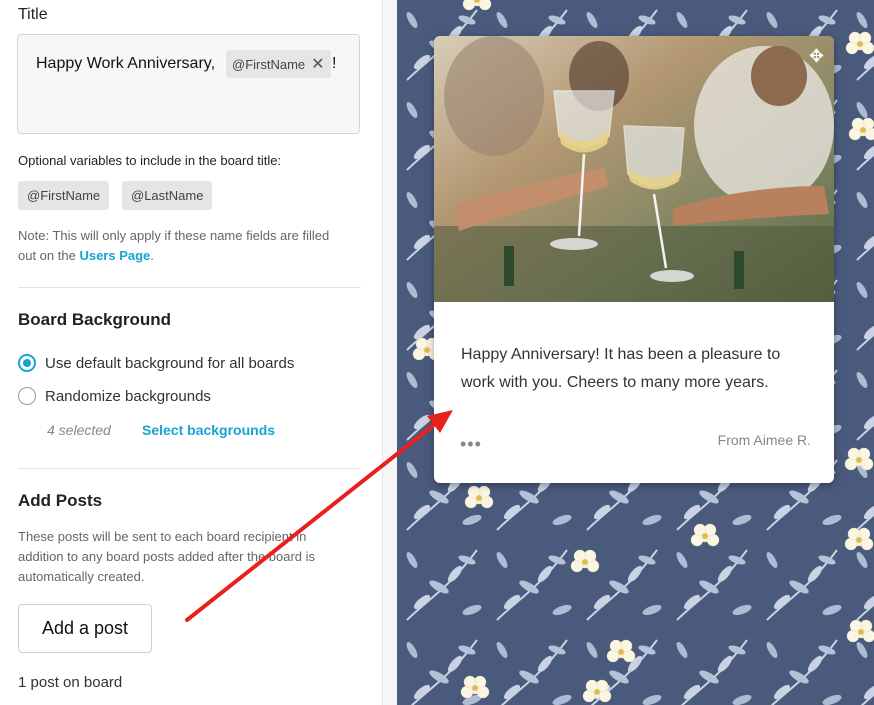 This screenshot has height=705, width=874. Describe the element at coordinates (208, 430) in the screenshot. I see `select-backgrounds-link: Select backgrounds` at that location.